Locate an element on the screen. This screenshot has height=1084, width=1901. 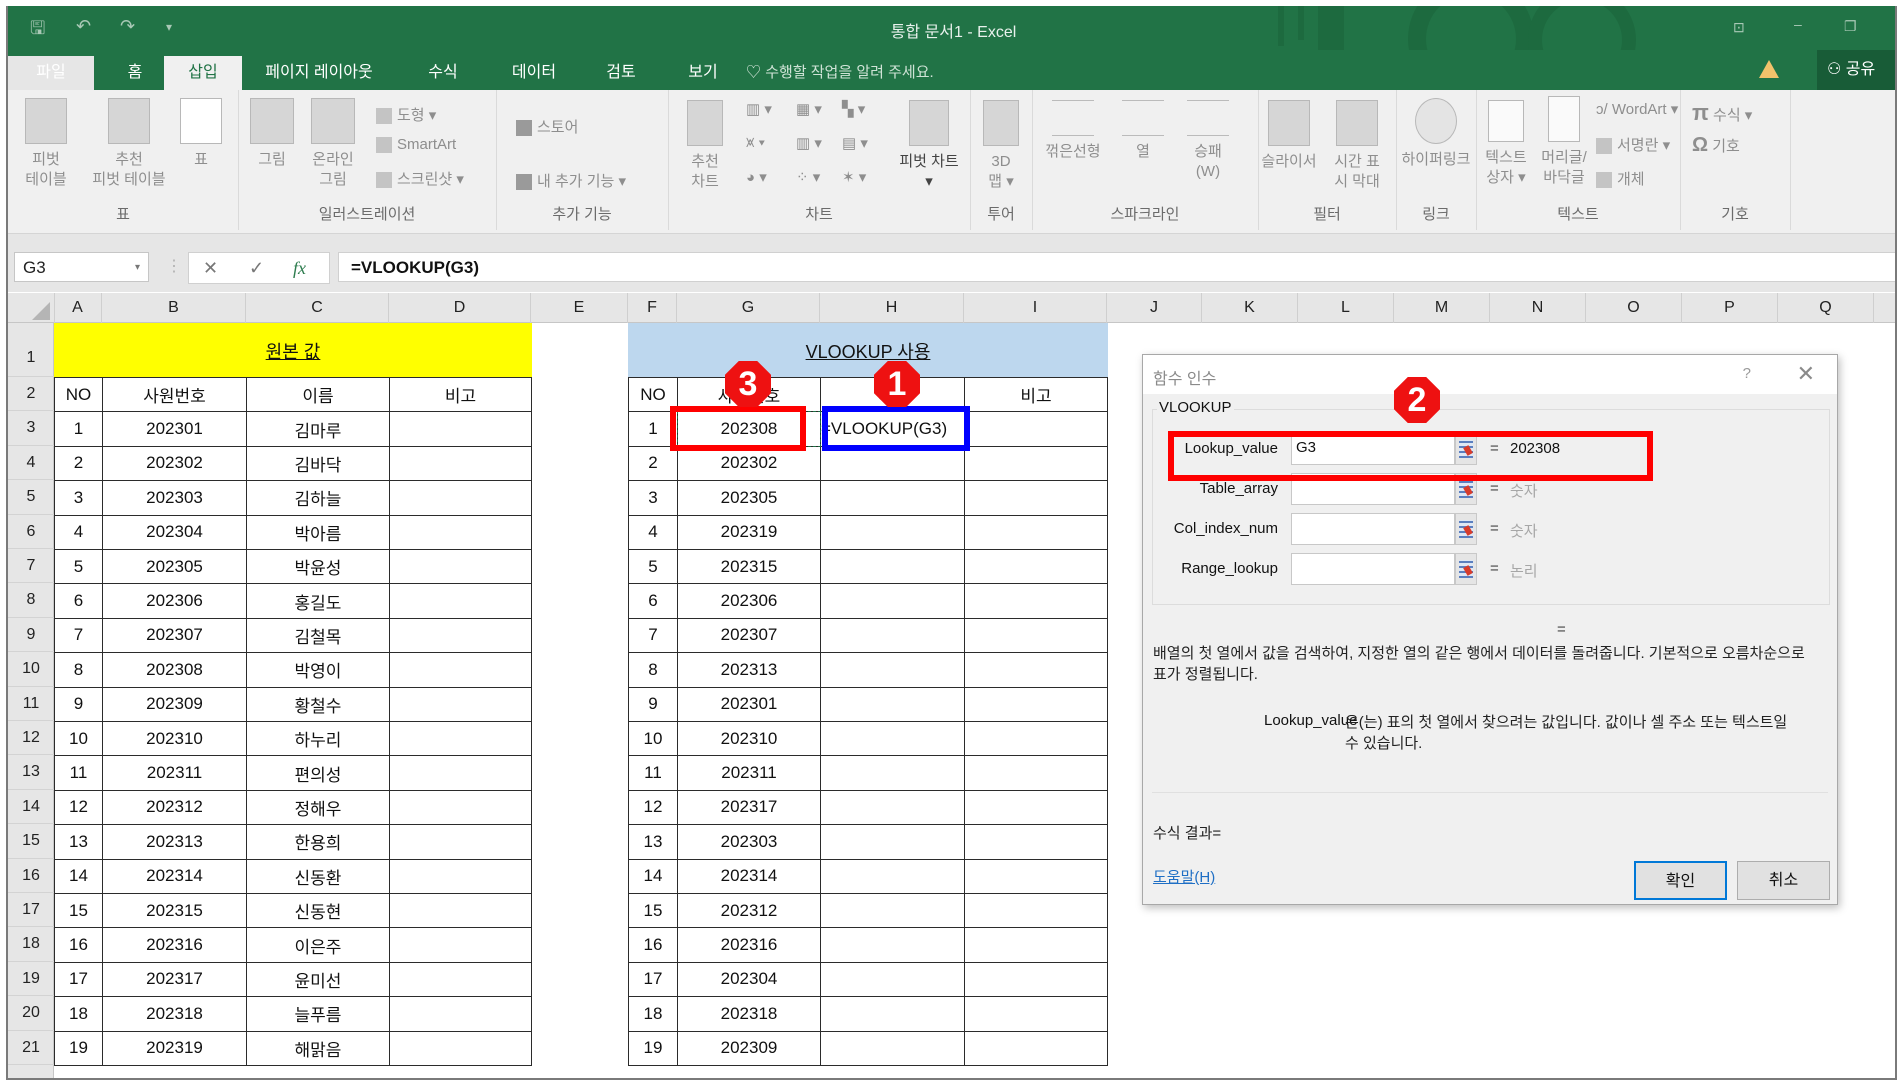
signature-line-button: 서명란 ▾ is located at coordinates (1633, 144).